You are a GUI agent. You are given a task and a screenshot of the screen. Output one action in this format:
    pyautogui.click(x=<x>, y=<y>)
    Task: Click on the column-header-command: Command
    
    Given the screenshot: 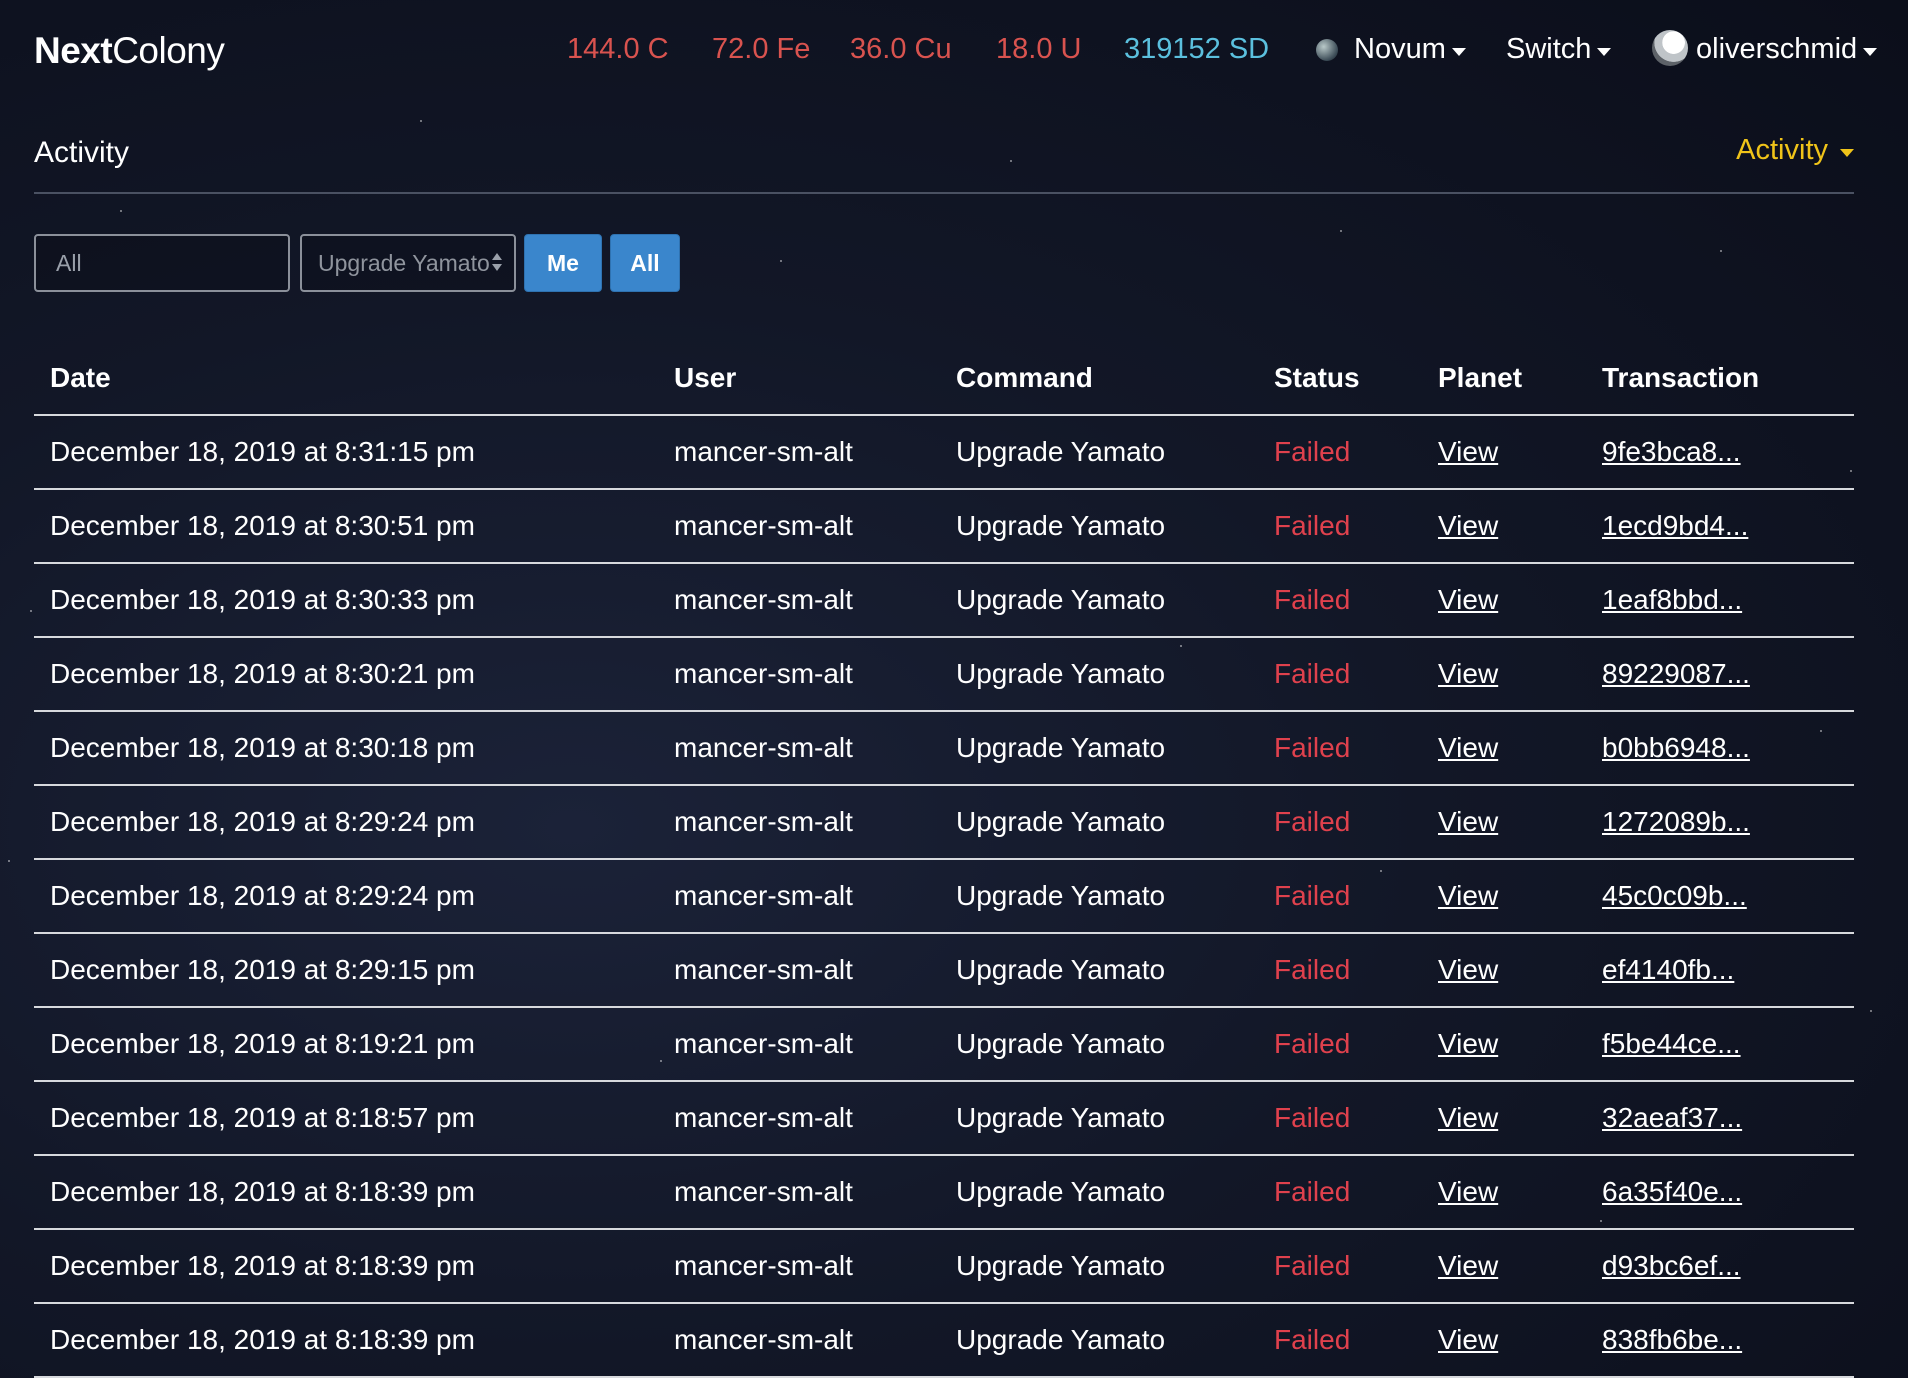 What is the action you would take?
    pyautogui.click(x=1024, y=377)
    